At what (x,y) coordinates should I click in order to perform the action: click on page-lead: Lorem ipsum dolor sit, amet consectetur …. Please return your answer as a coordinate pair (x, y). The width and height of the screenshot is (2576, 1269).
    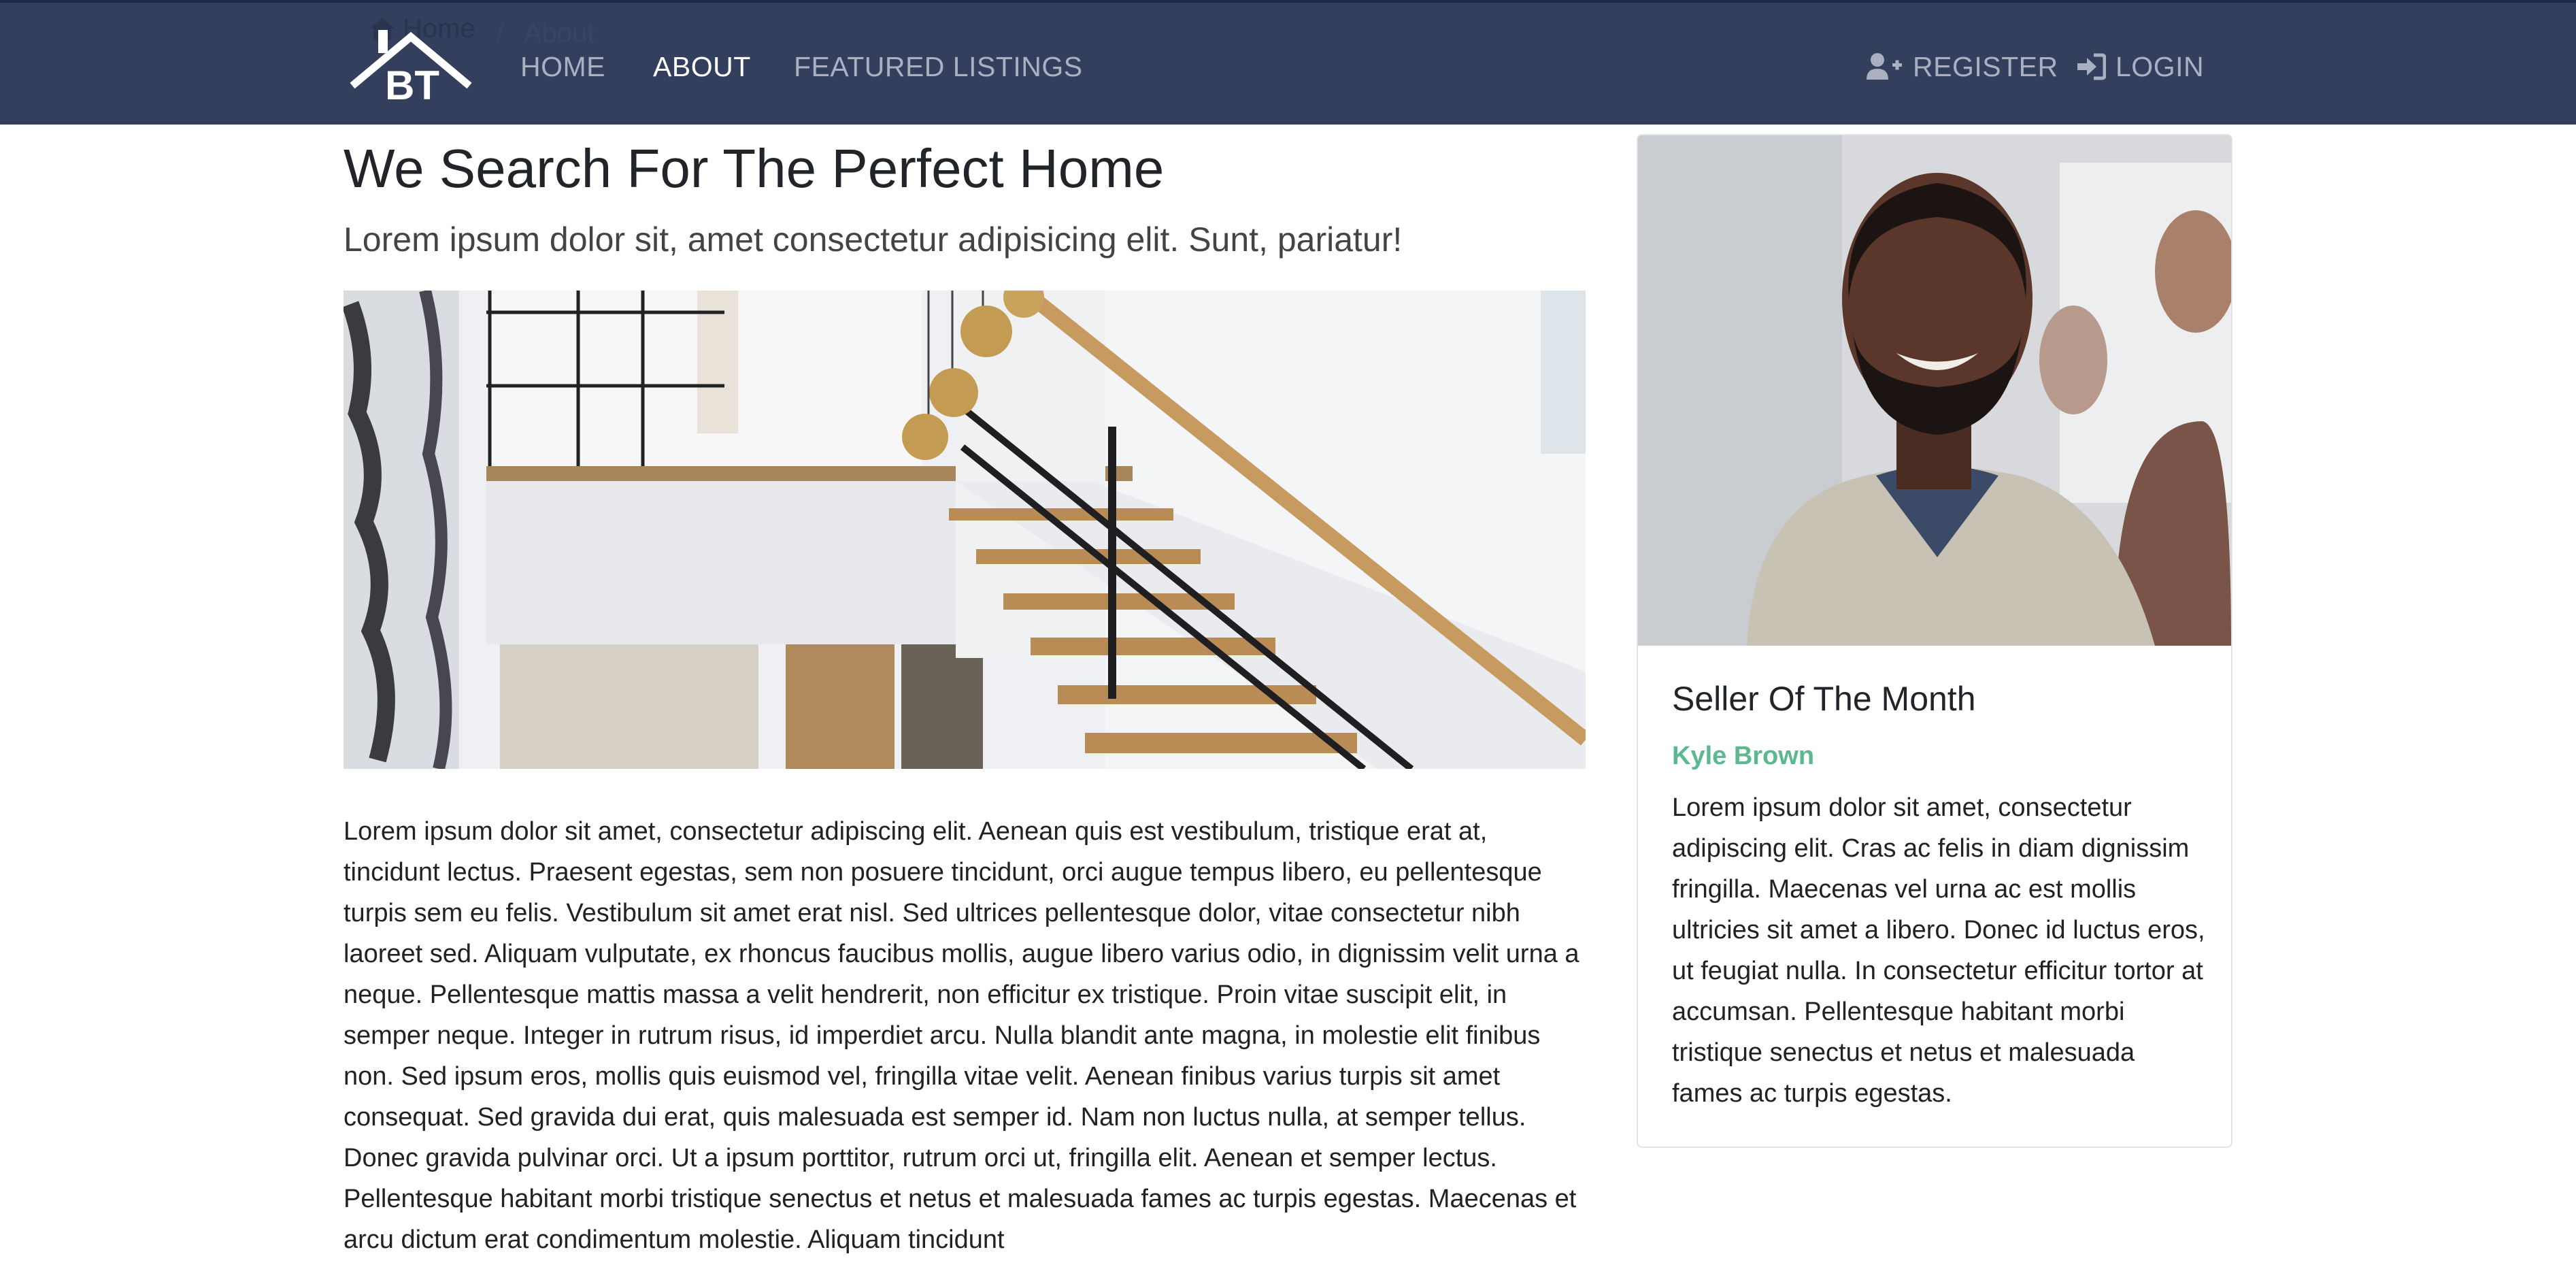
    Looking at the image, I should click on (873, 240).